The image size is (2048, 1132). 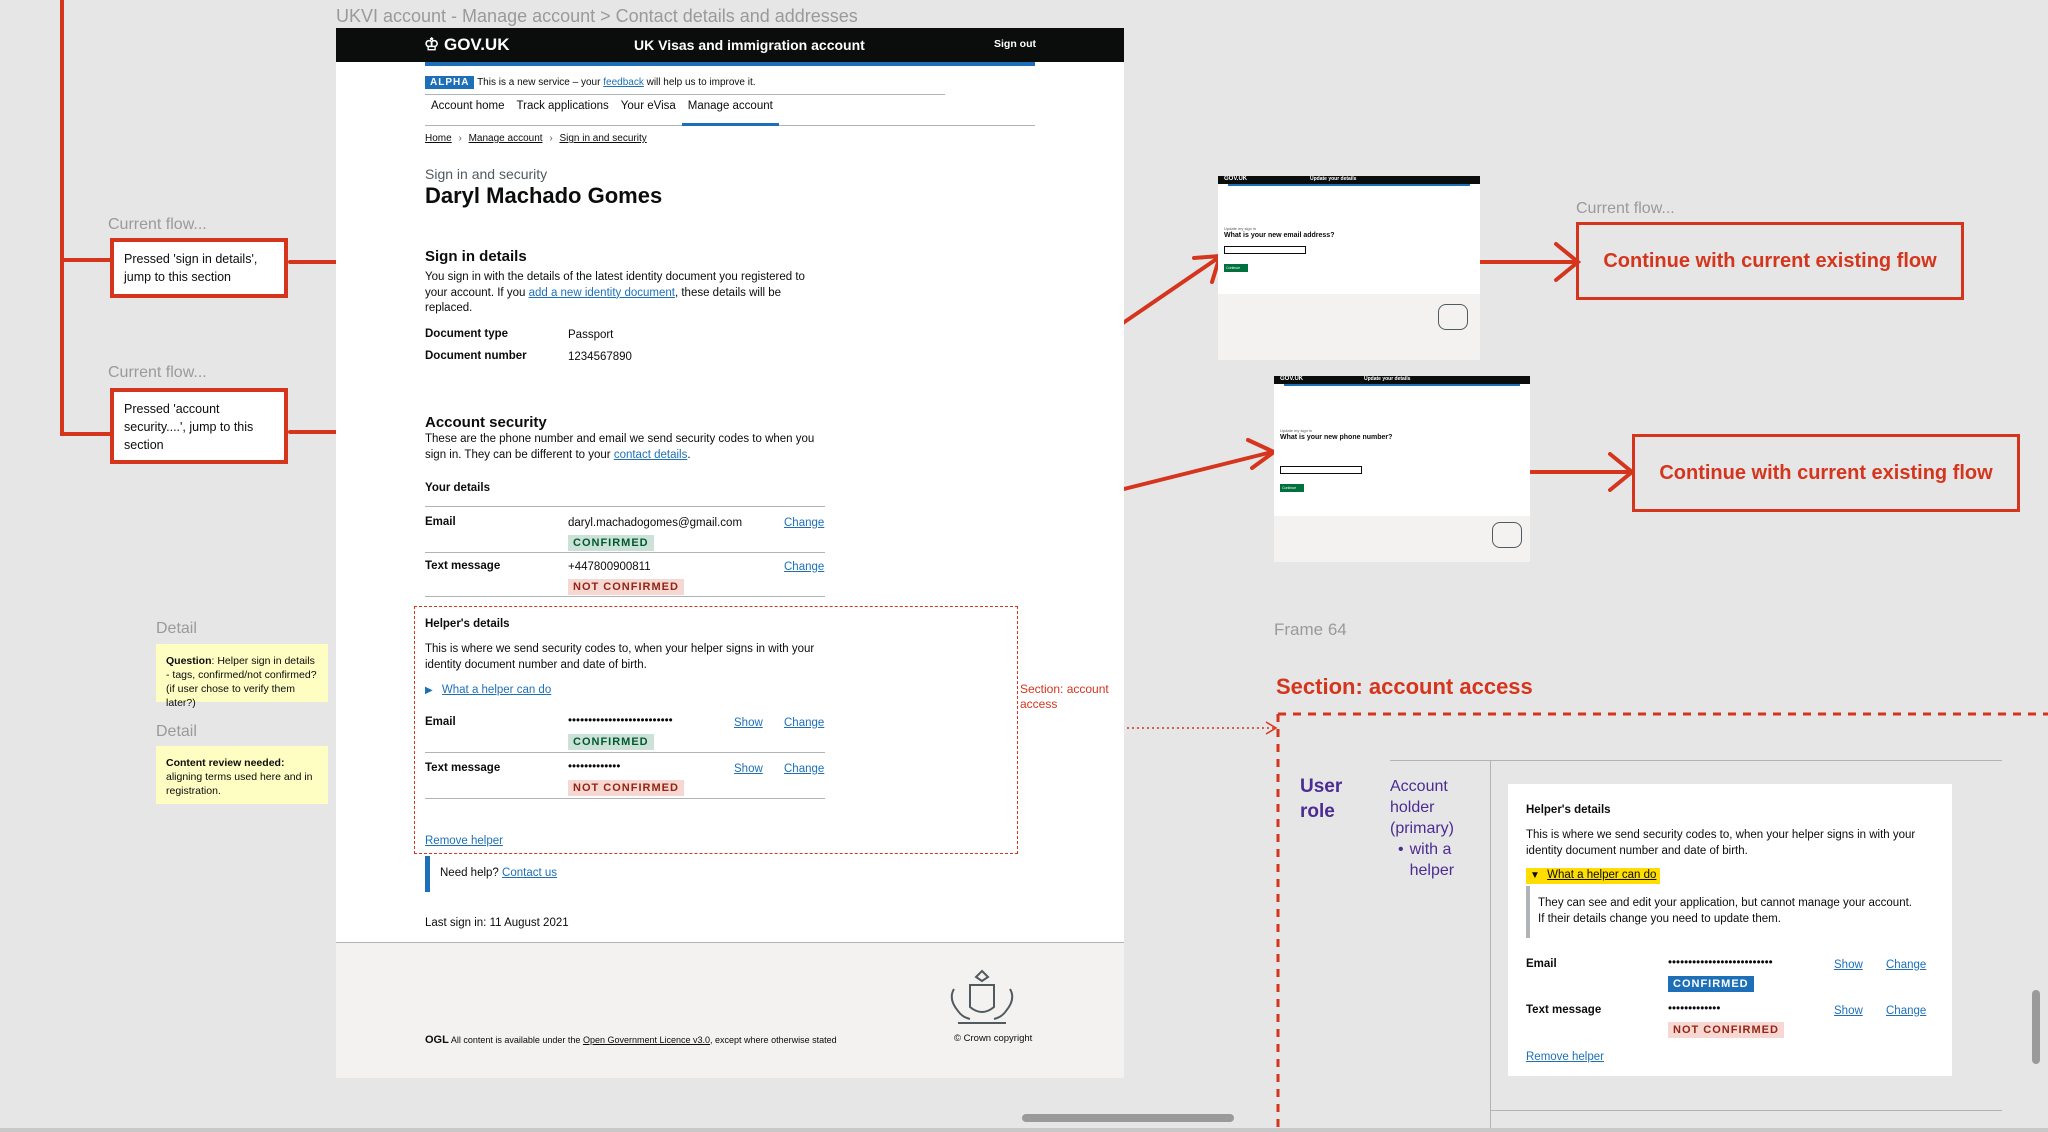 I want to click on role-bullet-item: • with a helper, so click(x=1435, y=860).